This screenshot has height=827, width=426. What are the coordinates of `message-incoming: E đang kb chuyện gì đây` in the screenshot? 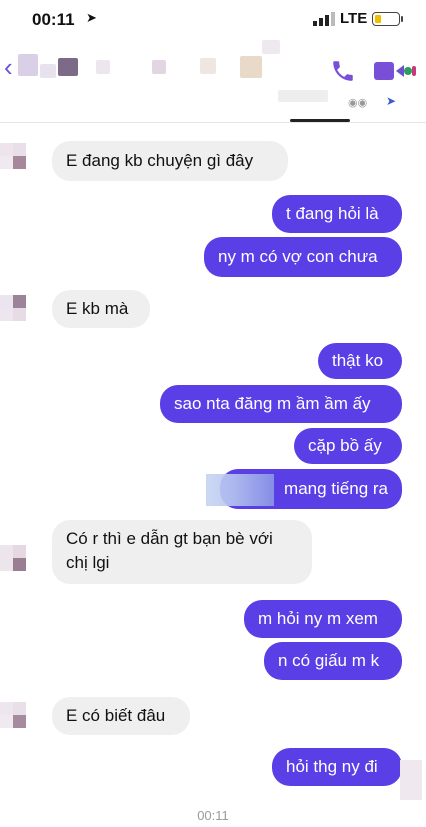 It's located at (170, 161).